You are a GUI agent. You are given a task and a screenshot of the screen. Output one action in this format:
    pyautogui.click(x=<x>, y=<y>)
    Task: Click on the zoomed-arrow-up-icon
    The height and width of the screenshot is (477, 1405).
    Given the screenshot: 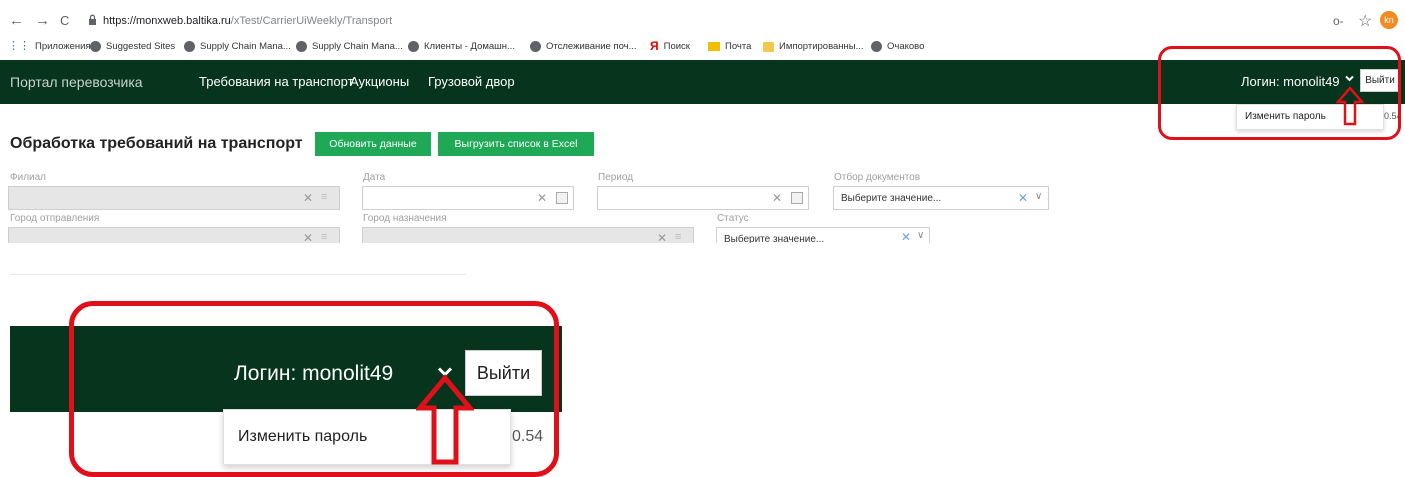 What is the action you would take?
    pyautogui.click(x=445, y=419)
    